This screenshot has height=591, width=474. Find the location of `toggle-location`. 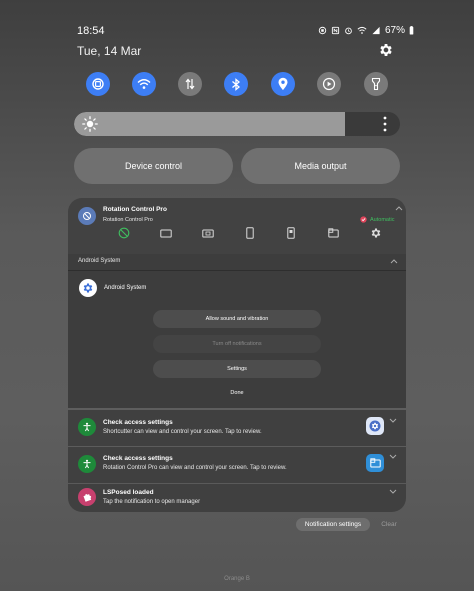

toggle-location is located at coordinates (283, 84).